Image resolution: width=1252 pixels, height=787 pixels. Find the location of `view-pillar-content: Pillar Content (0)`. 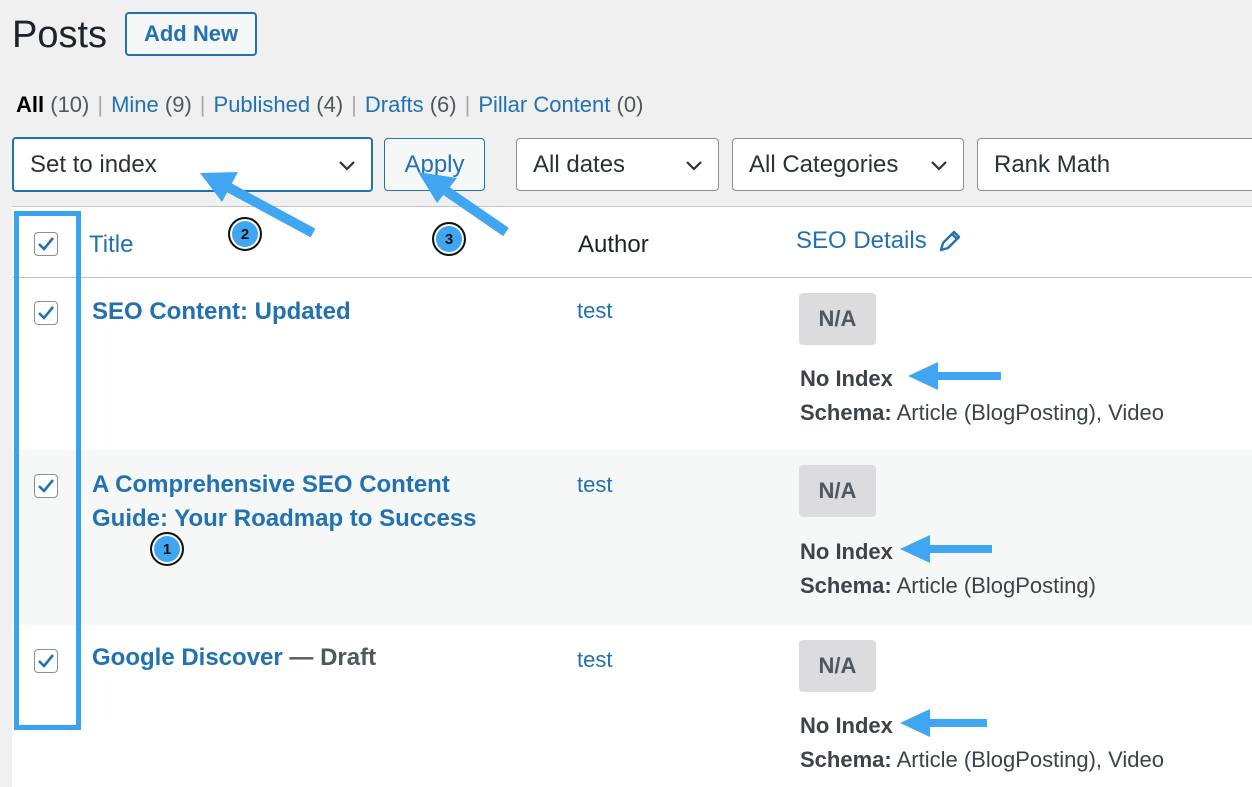

view-pillar-content: Pillar Content (0) is located at coordinates (560, 104).